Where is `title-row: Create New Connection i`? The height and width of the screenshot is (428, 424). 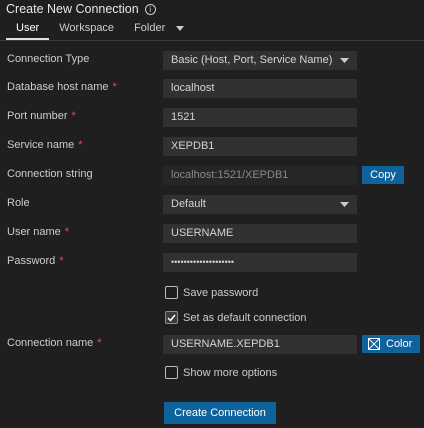 title-row: Create New Connection i is located at coordinates (81, 9).